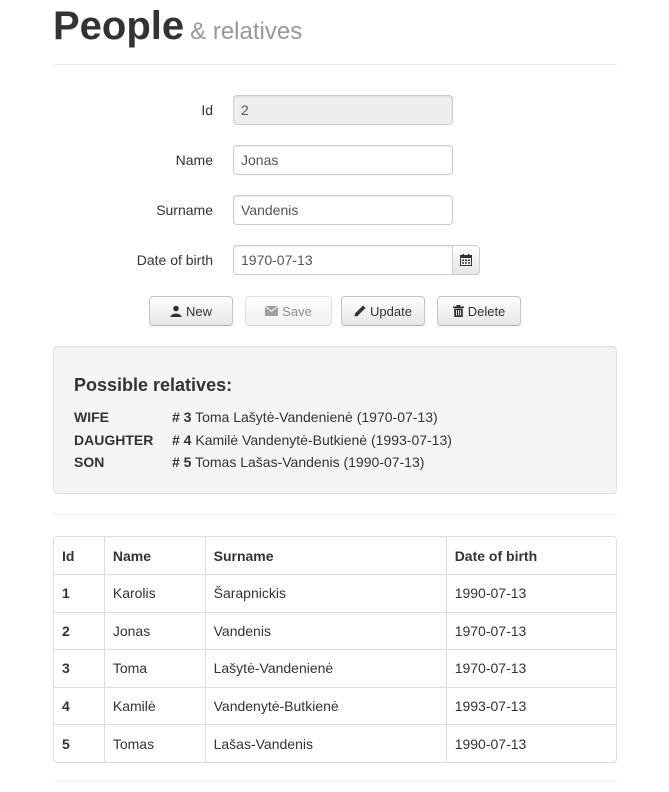  I want to click on cell-surname: Vandenis, so click(325, 630).